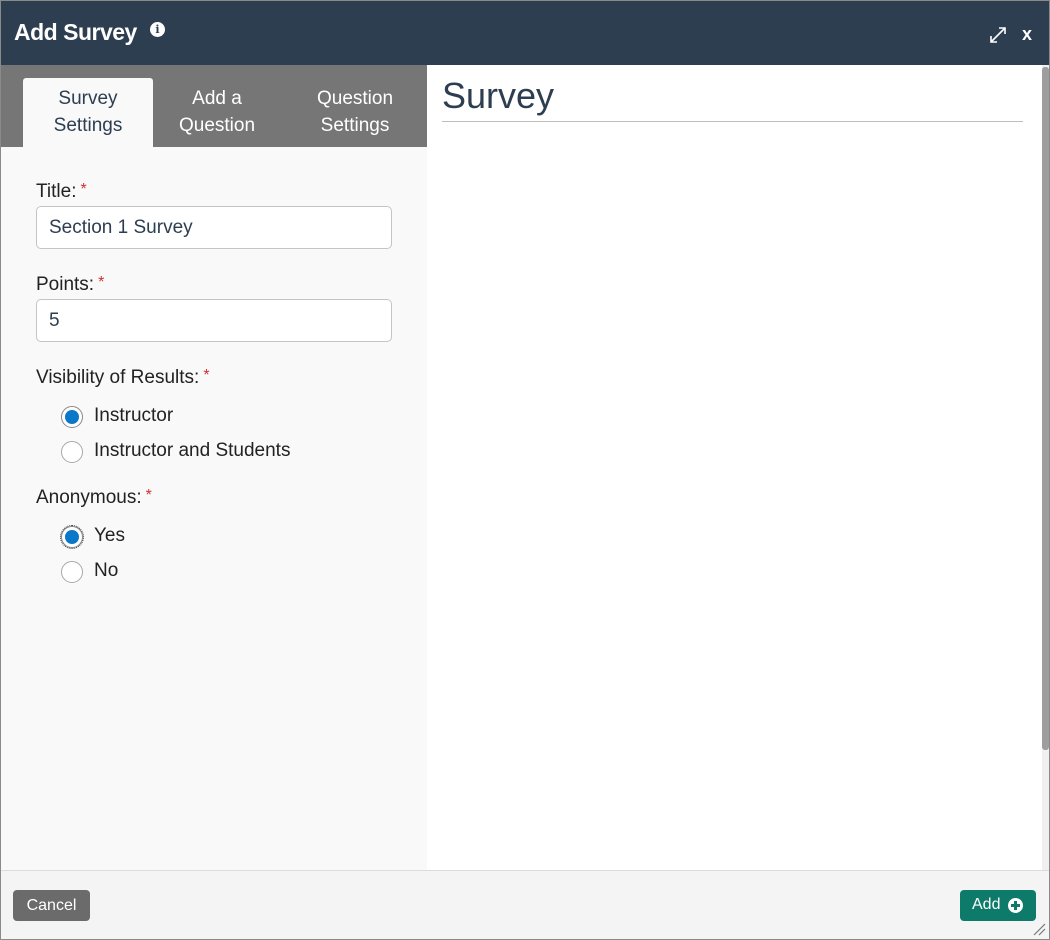 The image size is (1050, 940). What do you see at coordinates (214, 320) in the screenshot?
I see `points-input` at bounding box center [214, 320].